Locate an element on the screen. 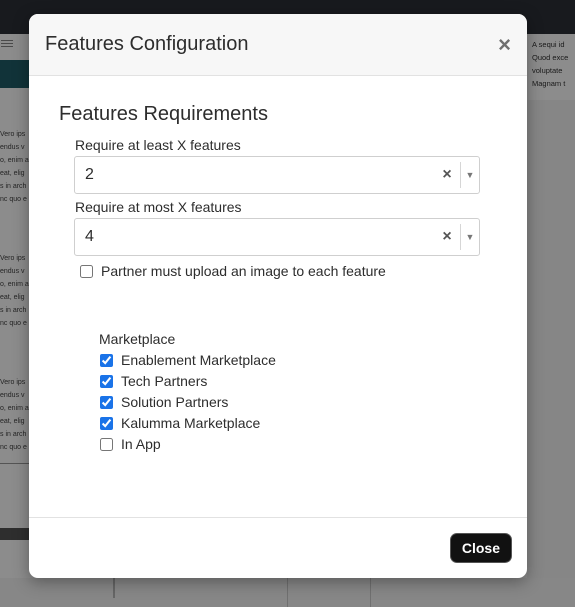 The image size is (575, 607). min-features-label: Require at least X features is located at coordinates (158, 145).